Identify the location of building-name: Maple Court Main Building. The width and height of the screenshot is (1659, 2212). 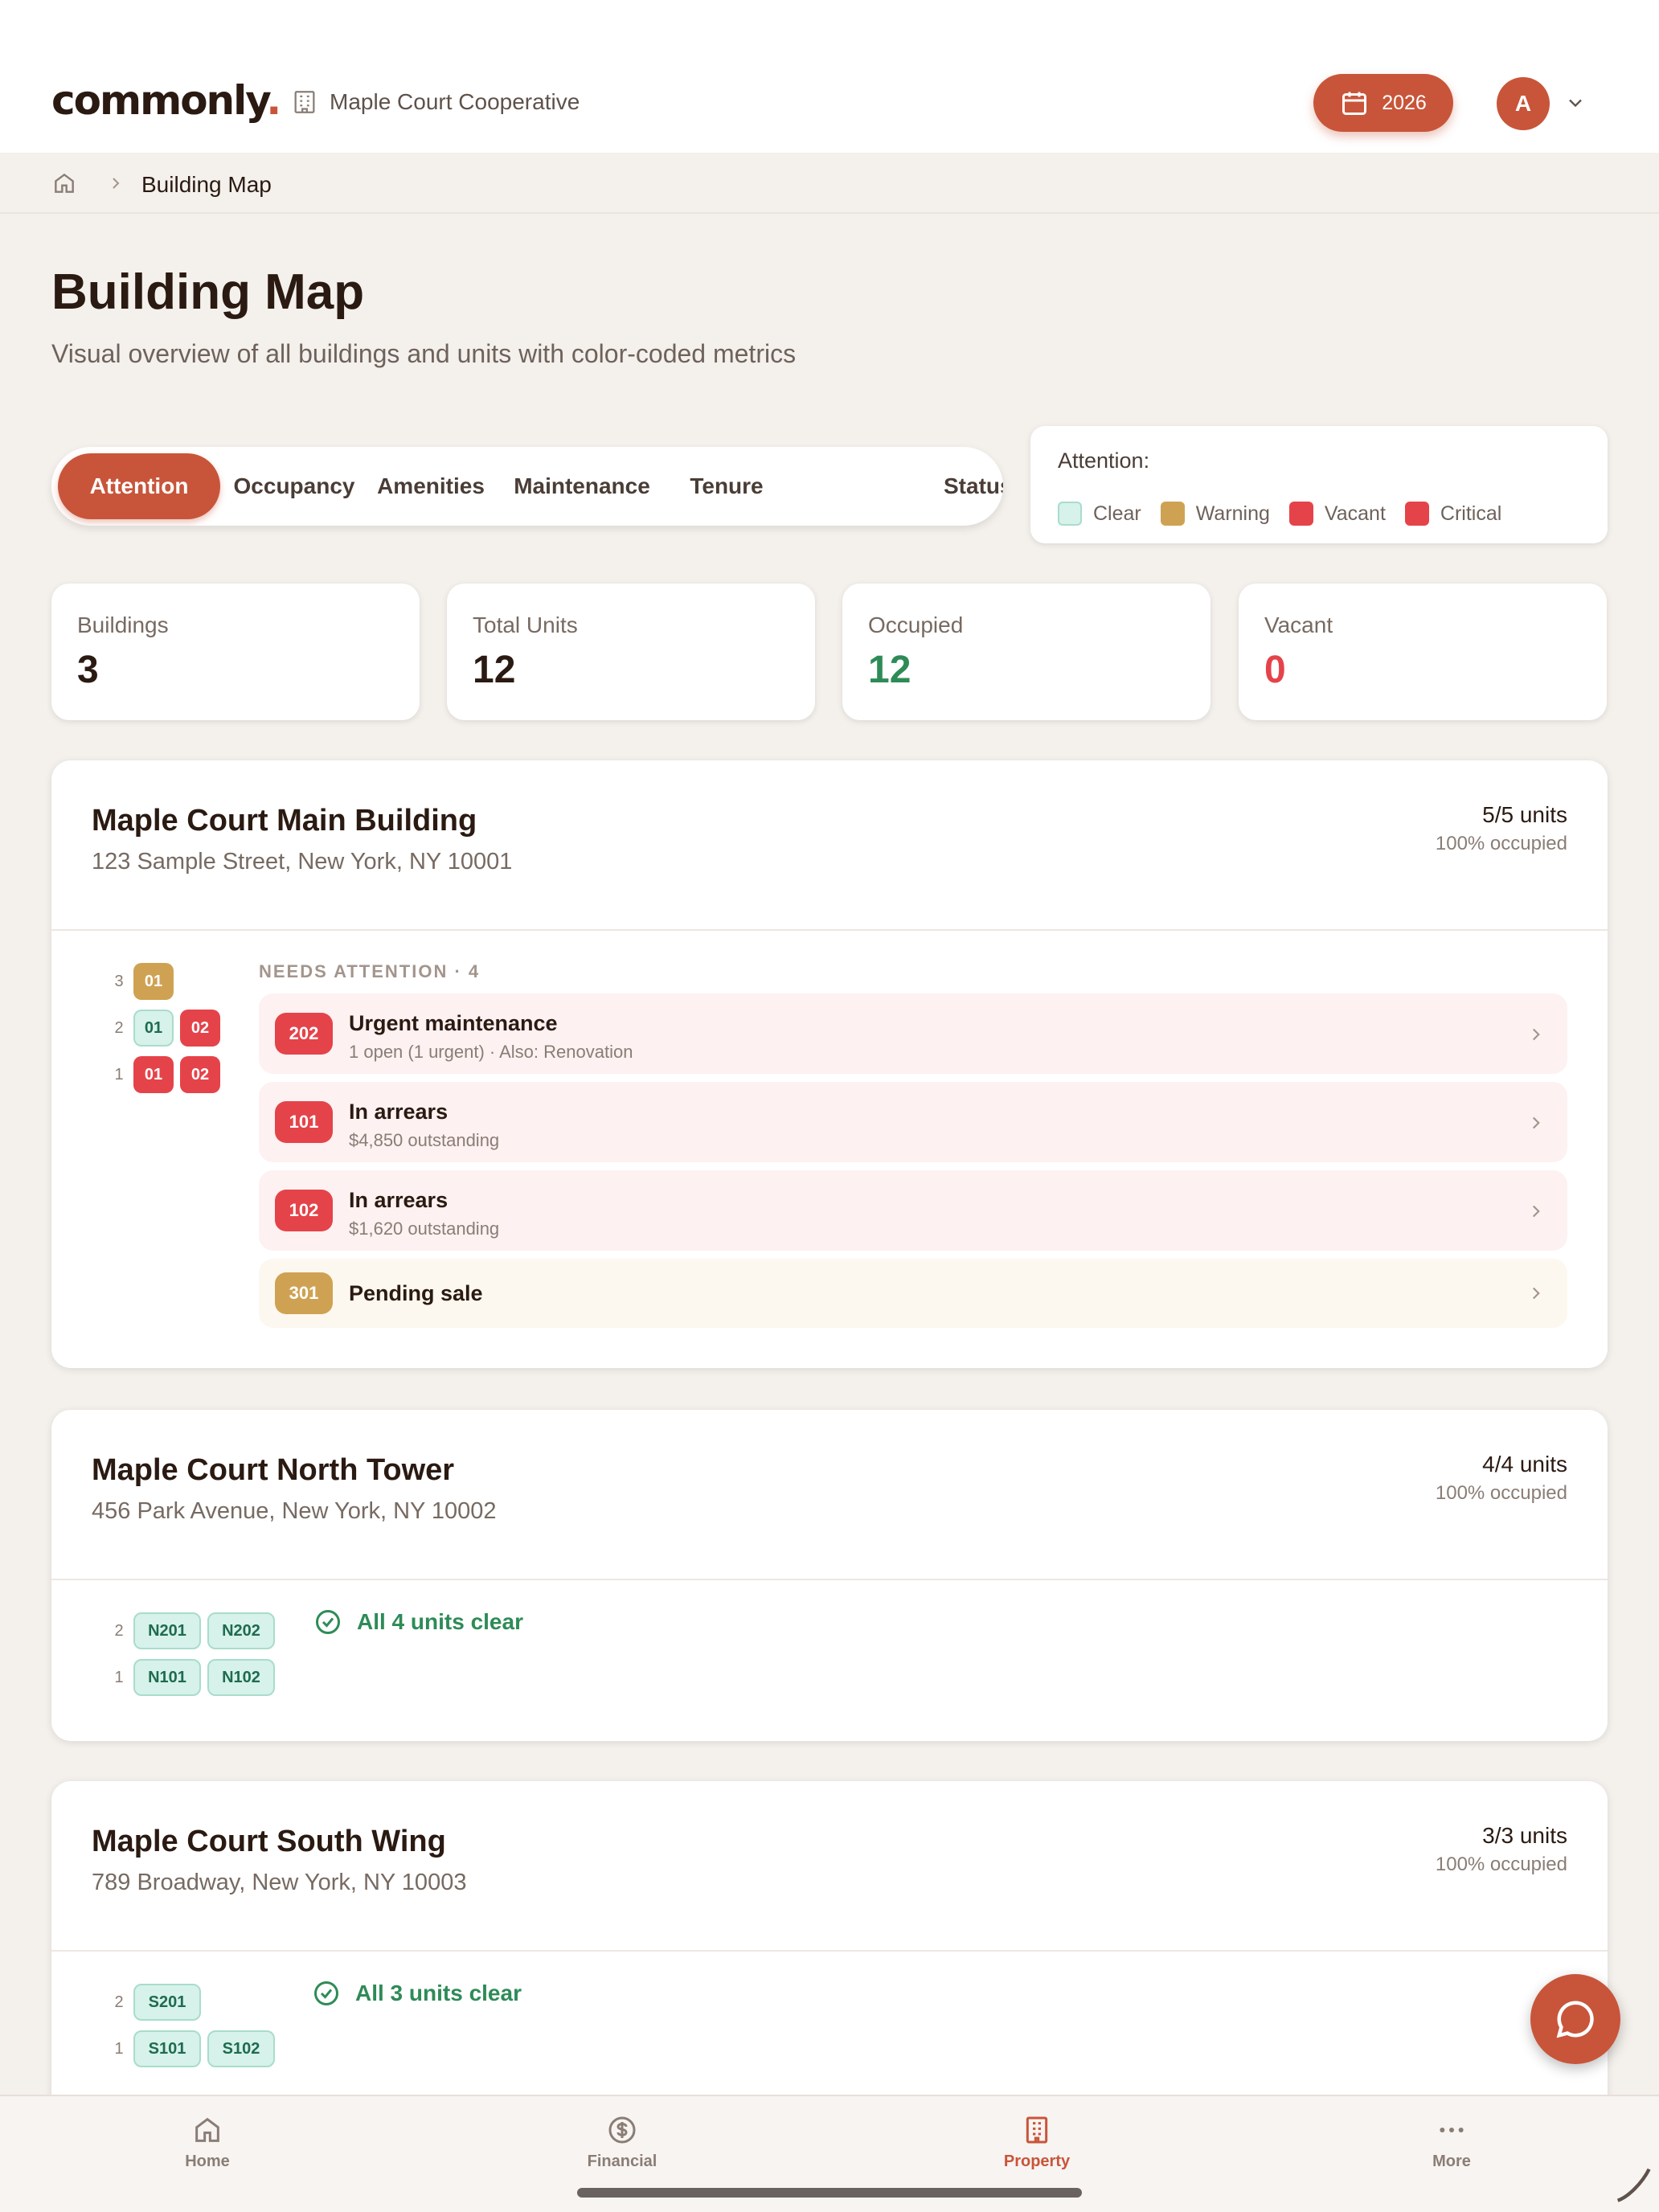
(284, 821).